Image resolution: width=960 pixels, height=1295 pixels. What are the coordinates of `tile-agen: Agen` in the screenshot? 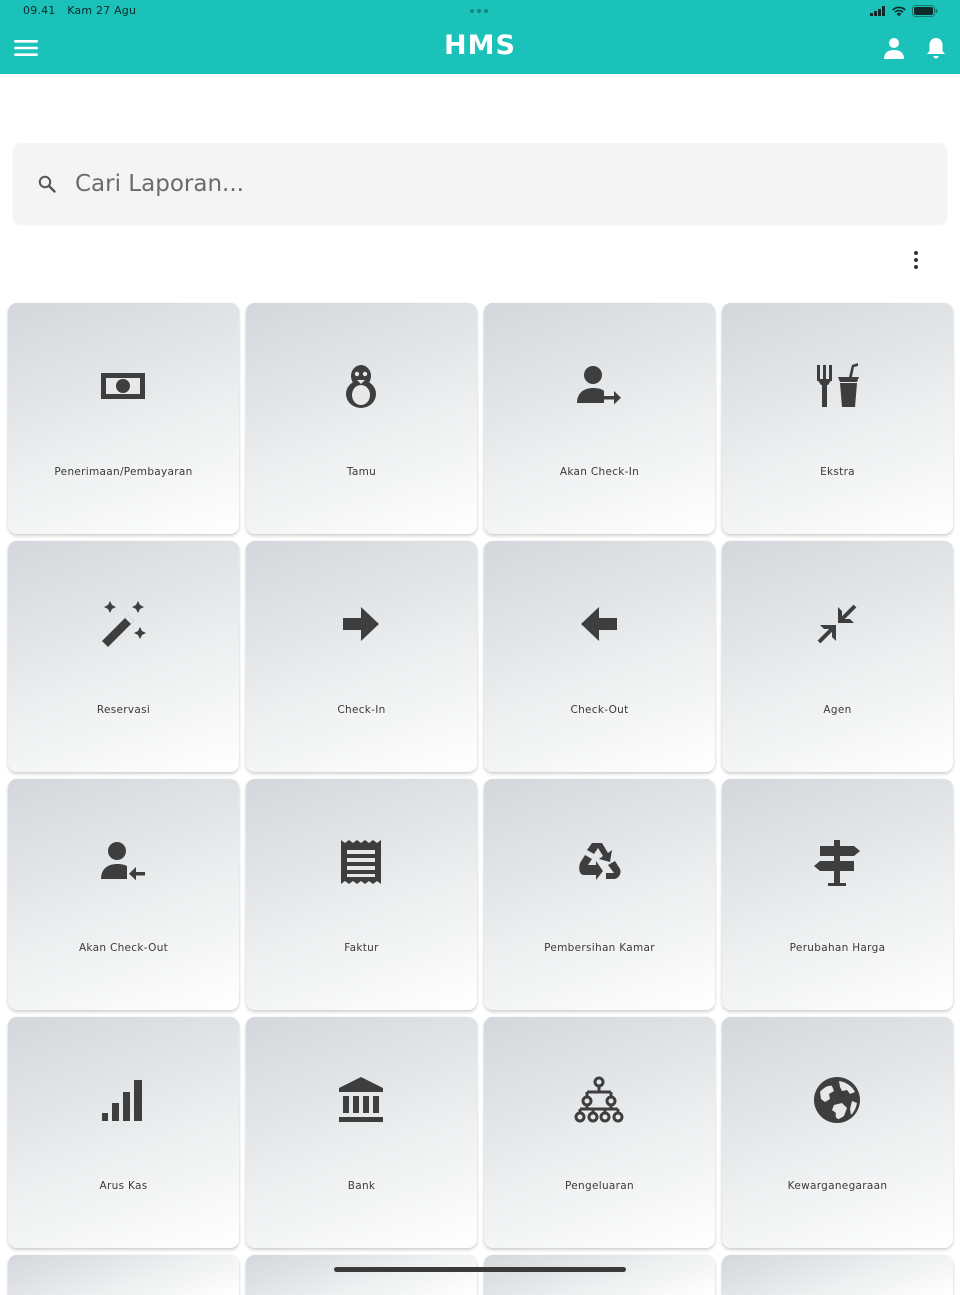 It's located at (837, 656).